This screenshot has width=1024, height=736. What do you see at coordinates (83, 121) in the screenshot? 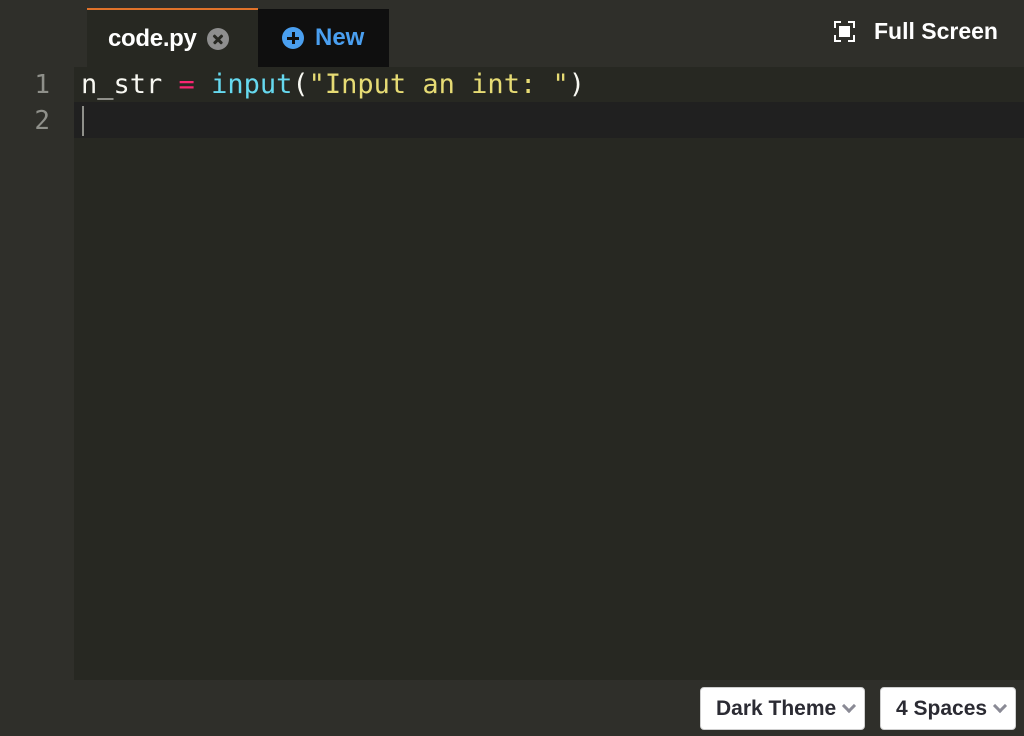
I see `text-cursor` at bounding box center [83, 121].